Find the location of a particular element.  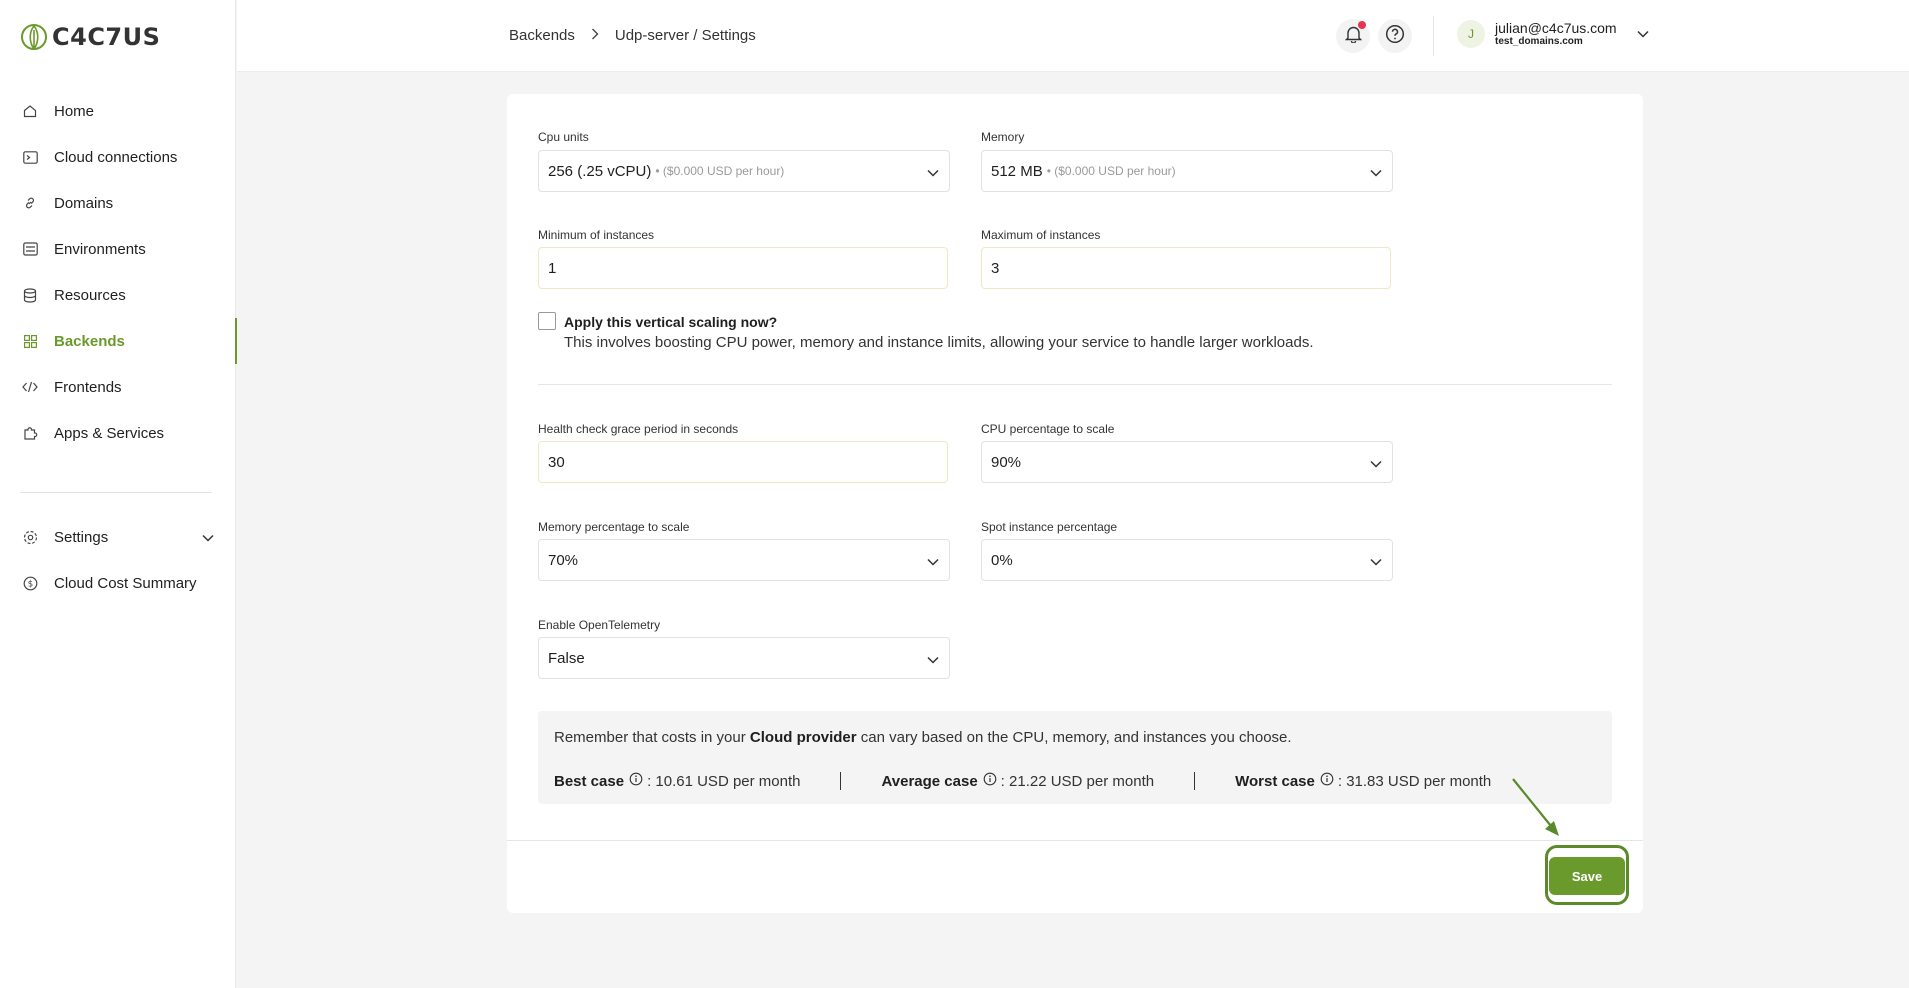

best-case: Best case : 10.61 USD per month is located at coordinates (677, 781).